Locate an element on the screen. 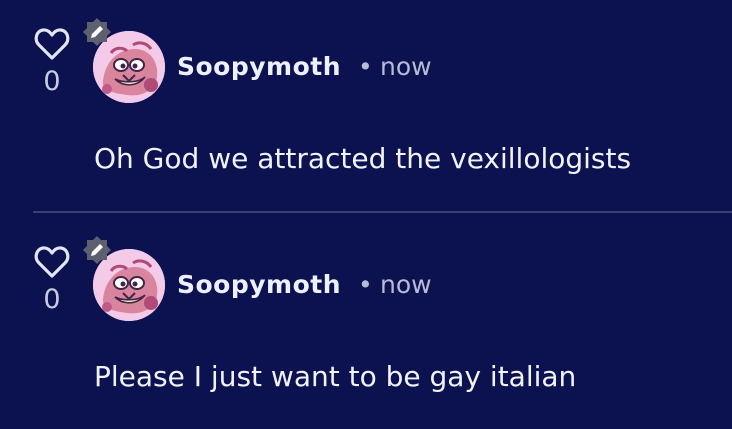 This screenshot has height=429, width=732. comment-text: Please I just want to be gay italian is located at coordinates (335, 376).